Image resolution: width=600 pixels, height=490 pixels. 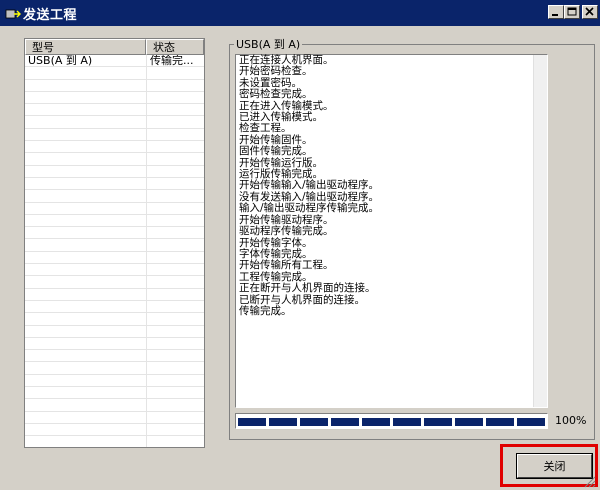 What do you see at coordinates (268, 44) in the screenshot?
I see `group-title: USB(A 到 A)` at bounding box center [268, 44].